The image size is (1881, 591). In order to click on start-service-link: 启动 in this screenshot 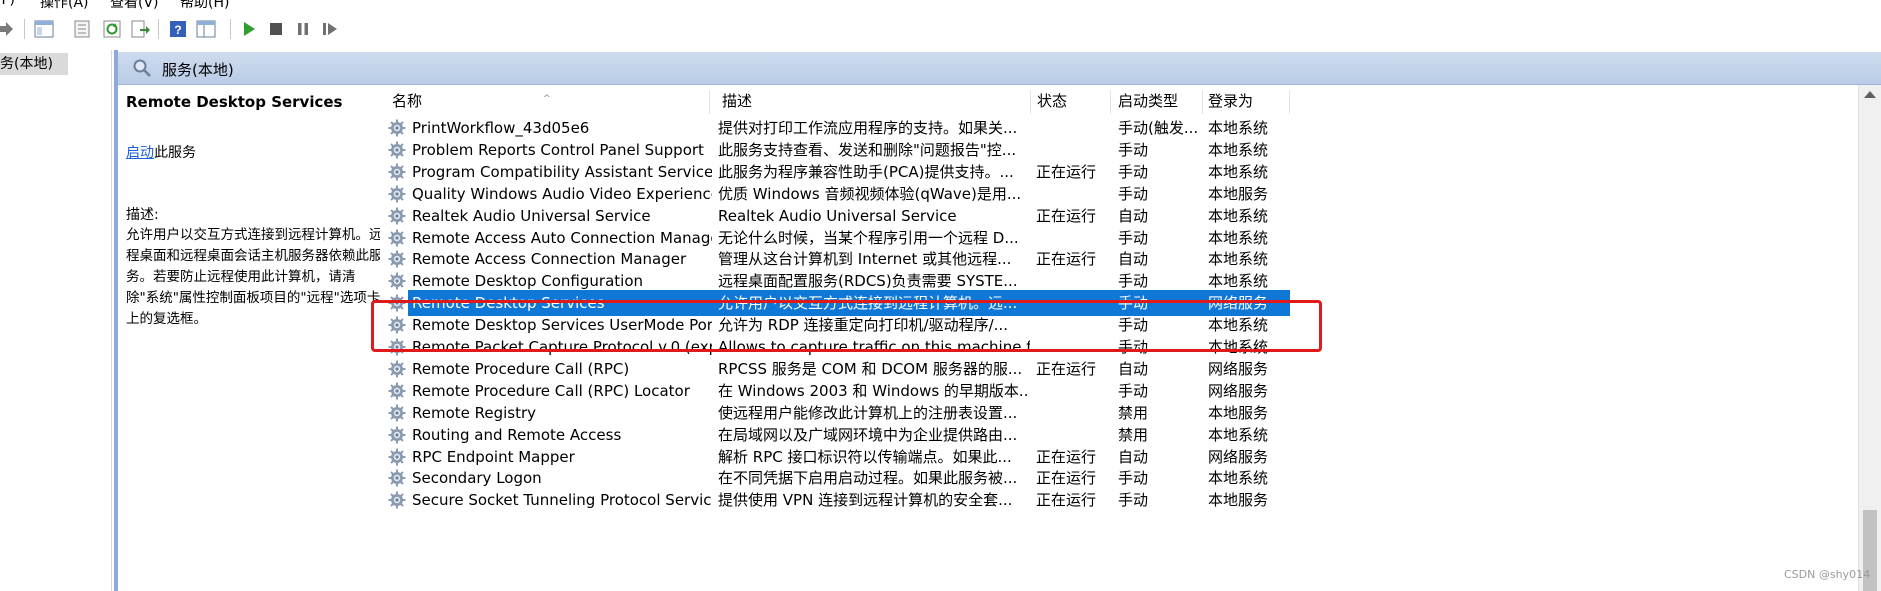, I will do `click(140, 153)`.